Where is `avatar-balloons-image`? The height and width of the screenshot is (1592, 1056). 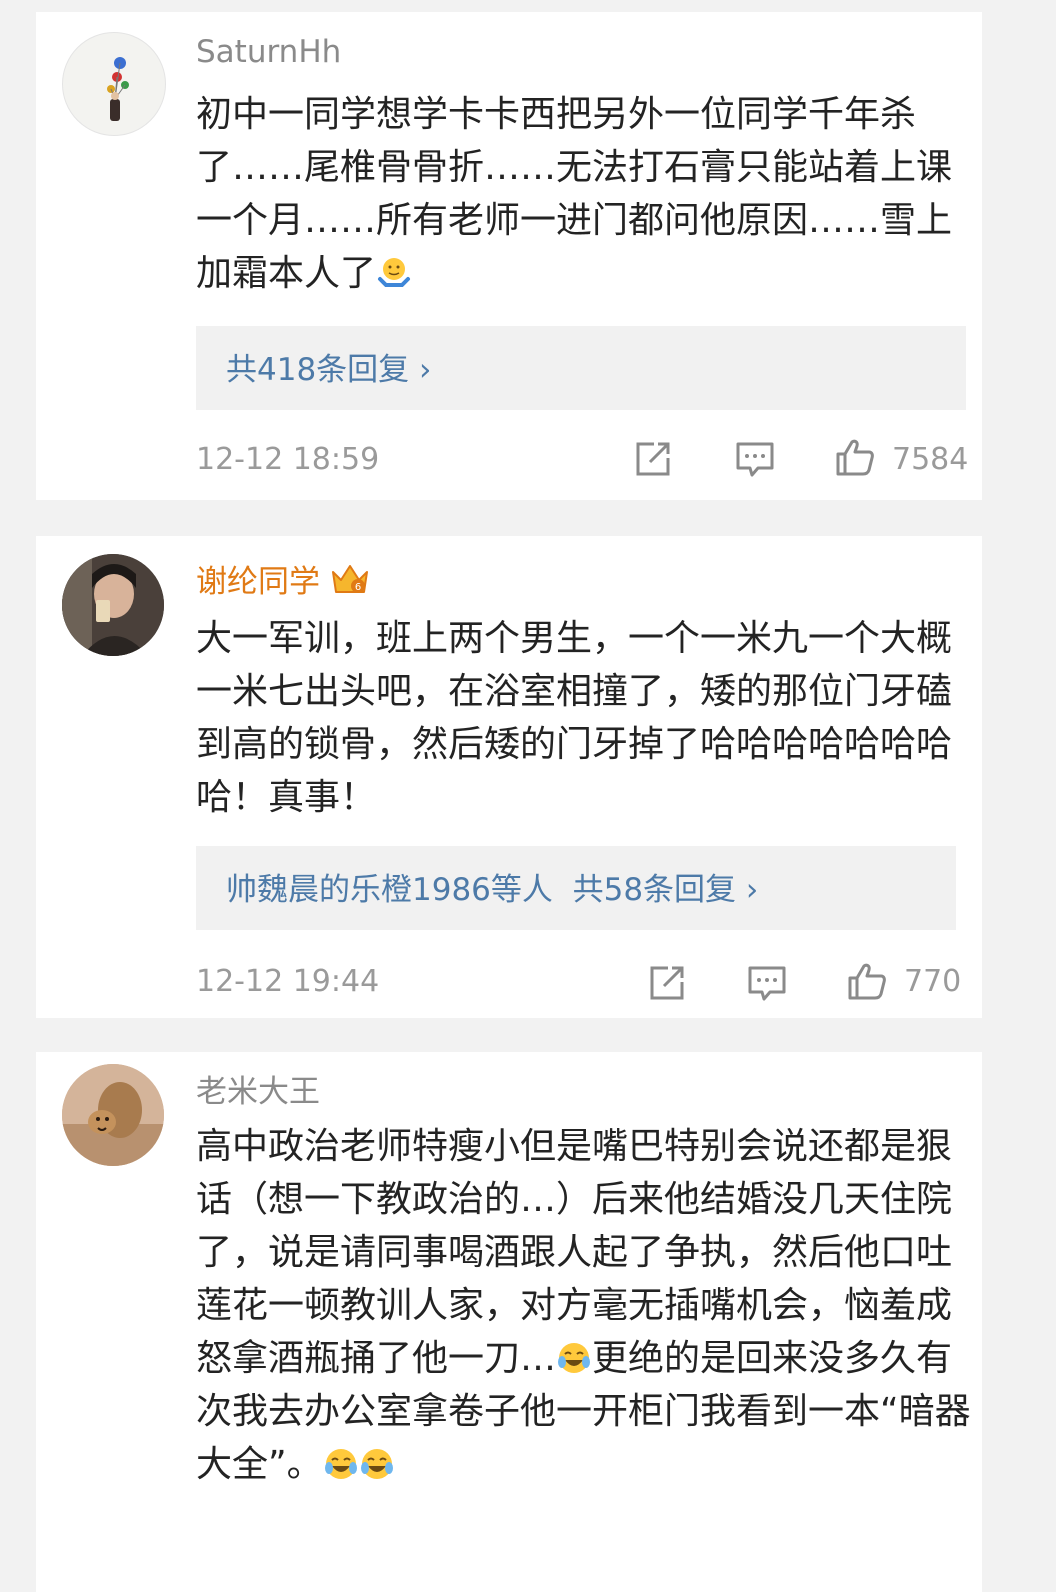 avatar-balloons-image is located at coordinates (118, 89).